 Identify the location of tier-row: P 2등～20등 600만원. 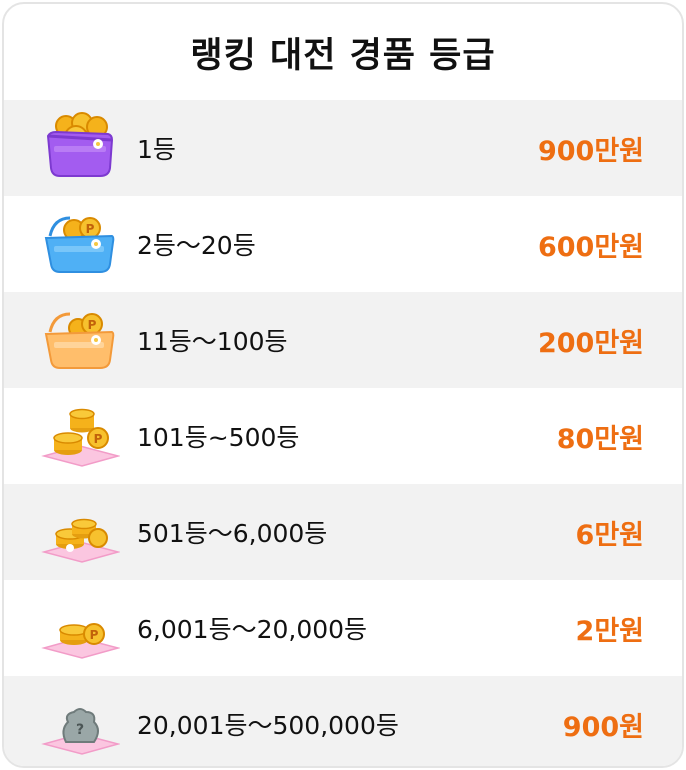
(343, 244).